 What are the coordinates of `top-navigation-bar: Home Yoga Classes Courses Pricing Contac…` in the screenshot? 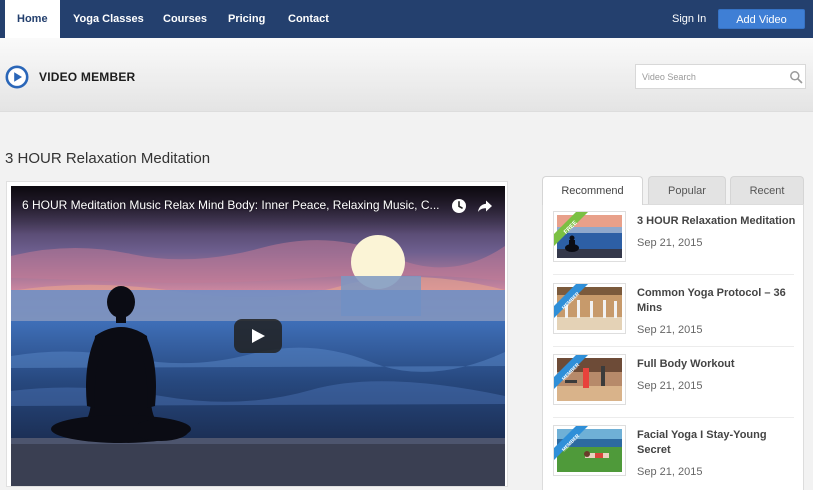 It's located at (406, 19).